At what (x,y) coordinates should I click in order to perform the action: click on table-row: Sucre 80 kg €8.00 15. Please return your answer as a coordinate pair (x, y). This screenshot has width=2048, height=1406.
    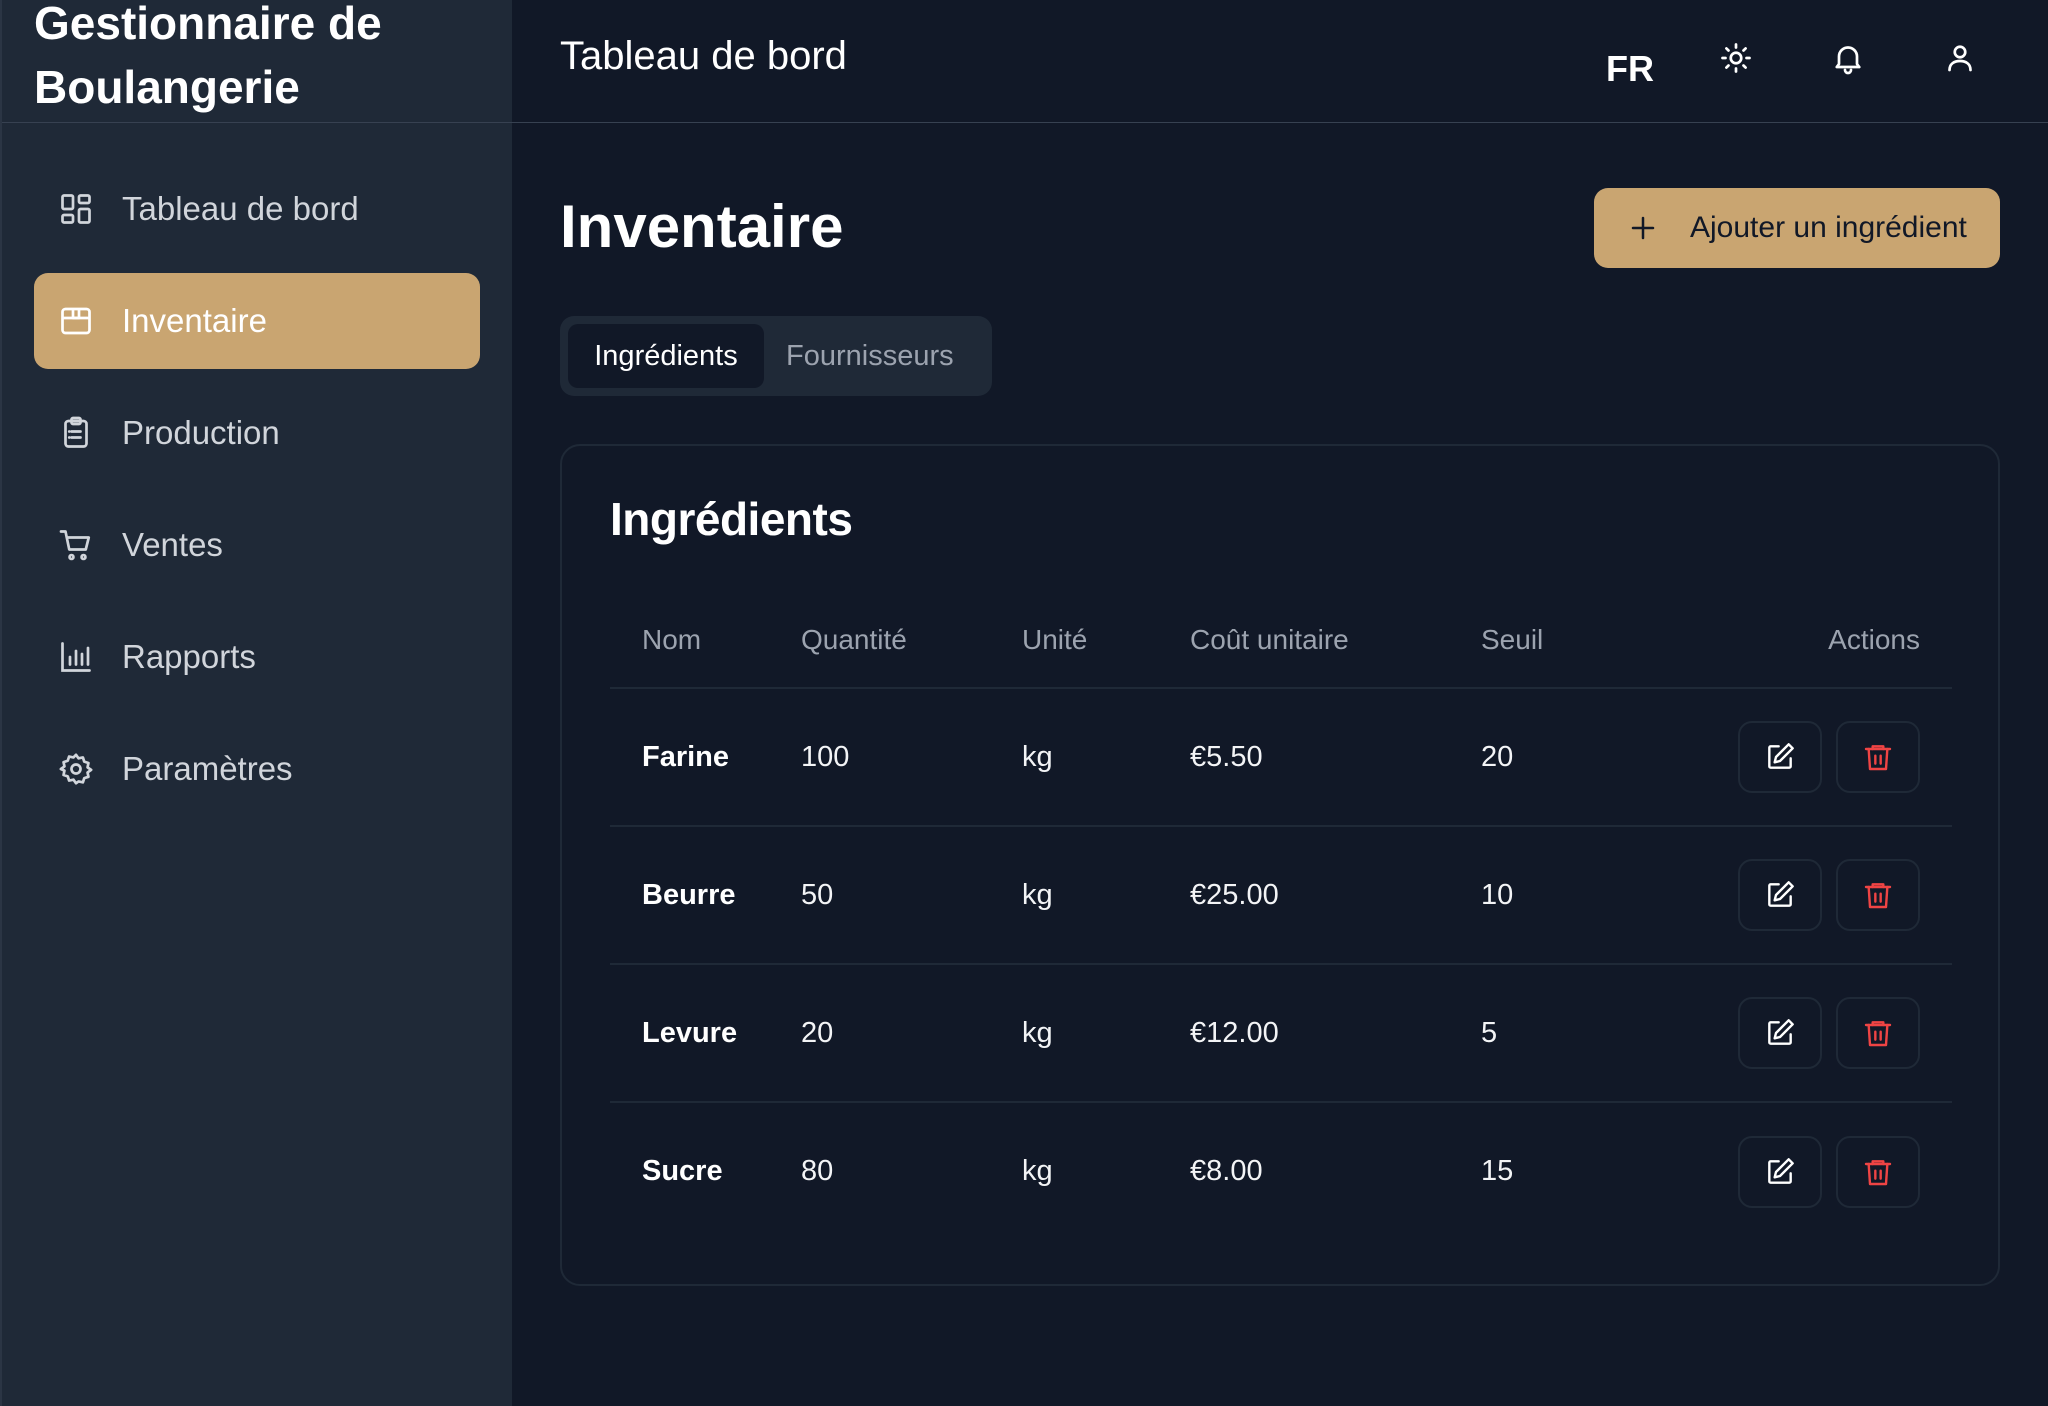
    Looking at the image, I should click on (1281, 1171).